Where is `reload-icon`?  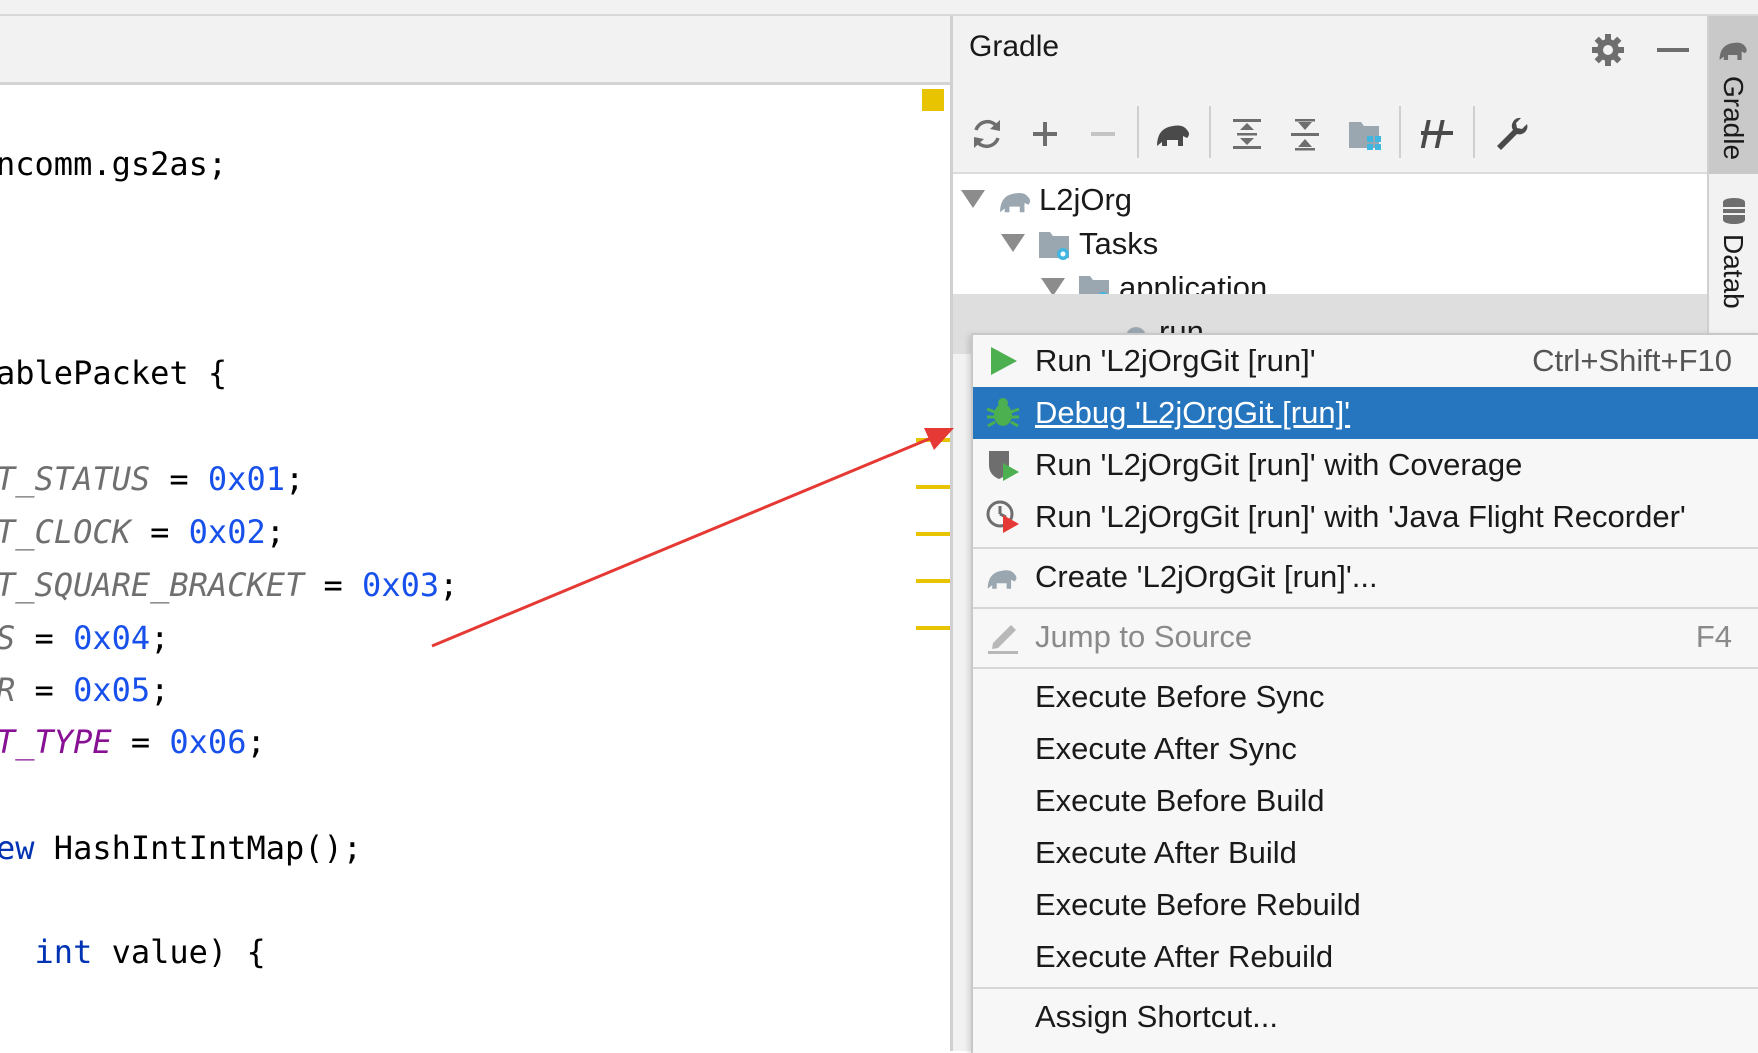
reload-icon is located at coordinates (987, 134).